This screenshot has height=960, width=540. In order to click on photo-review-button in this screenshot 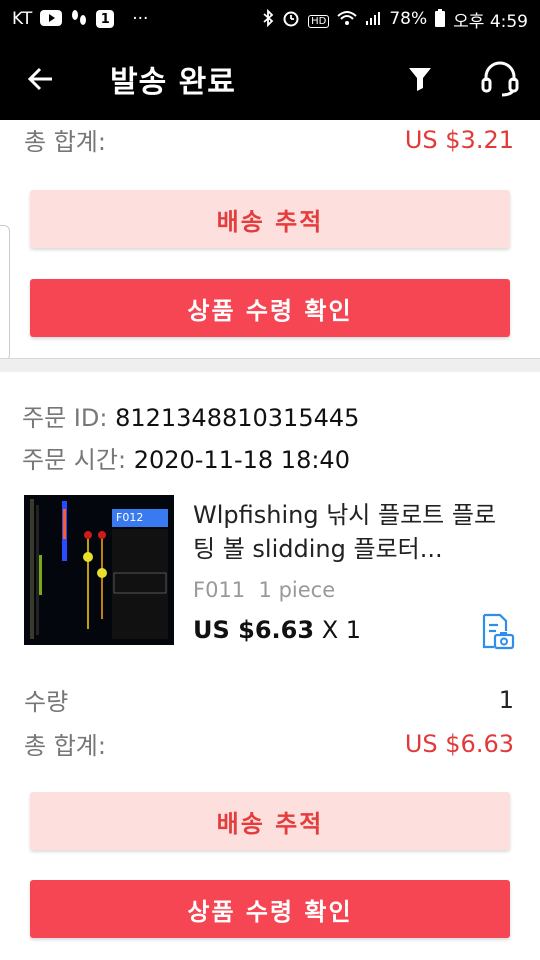, I will do `click(497, 632)`.